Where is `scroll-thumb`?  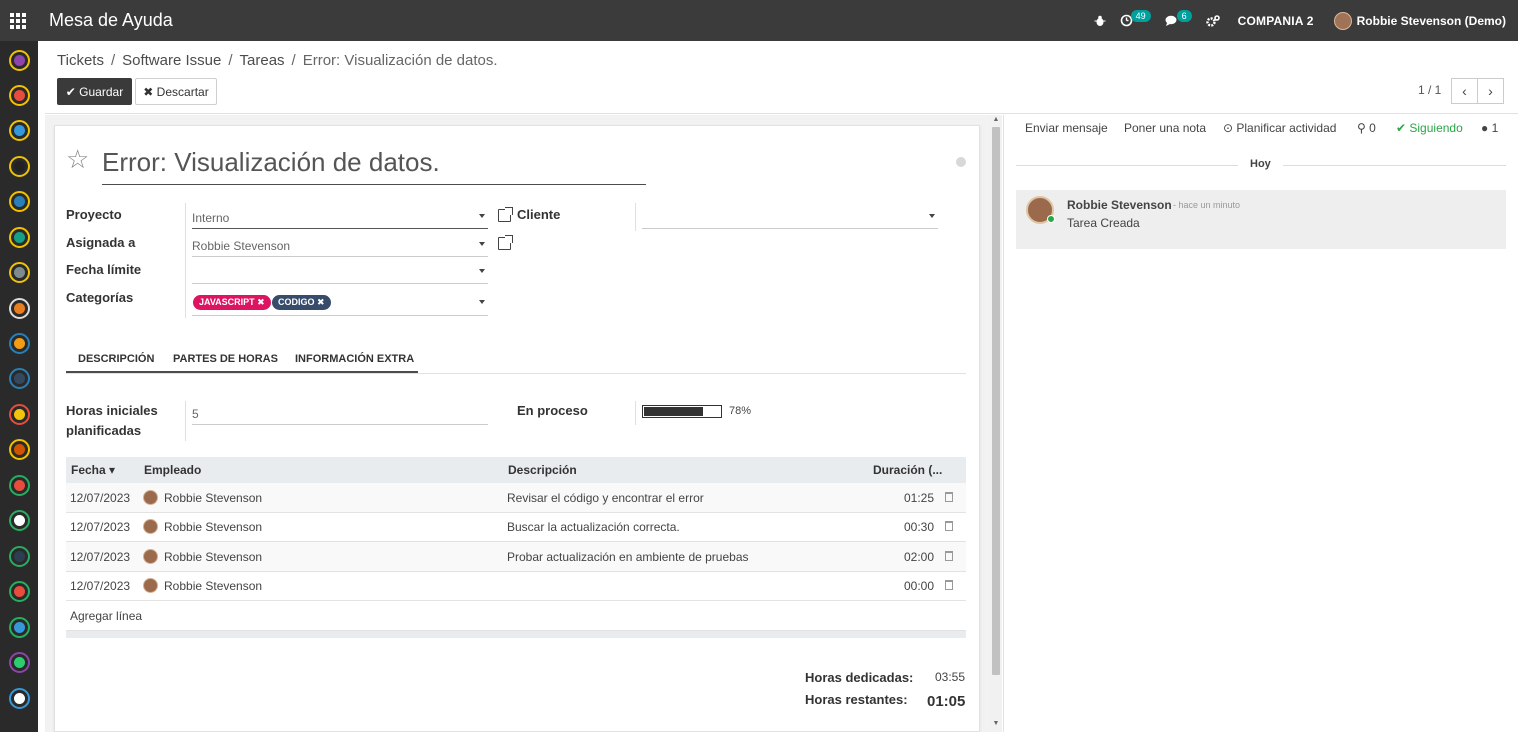
scroll-thumb is located at coordinates (996, 401).